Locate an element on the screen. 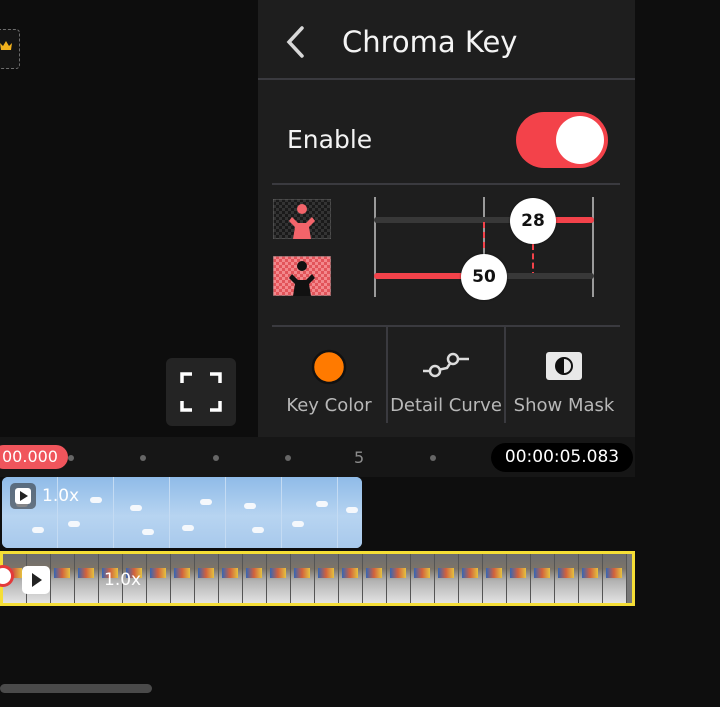 Image resolution: width=720 pixels, height=707 pixels. mask-icon is located at coordinates (564, 366).